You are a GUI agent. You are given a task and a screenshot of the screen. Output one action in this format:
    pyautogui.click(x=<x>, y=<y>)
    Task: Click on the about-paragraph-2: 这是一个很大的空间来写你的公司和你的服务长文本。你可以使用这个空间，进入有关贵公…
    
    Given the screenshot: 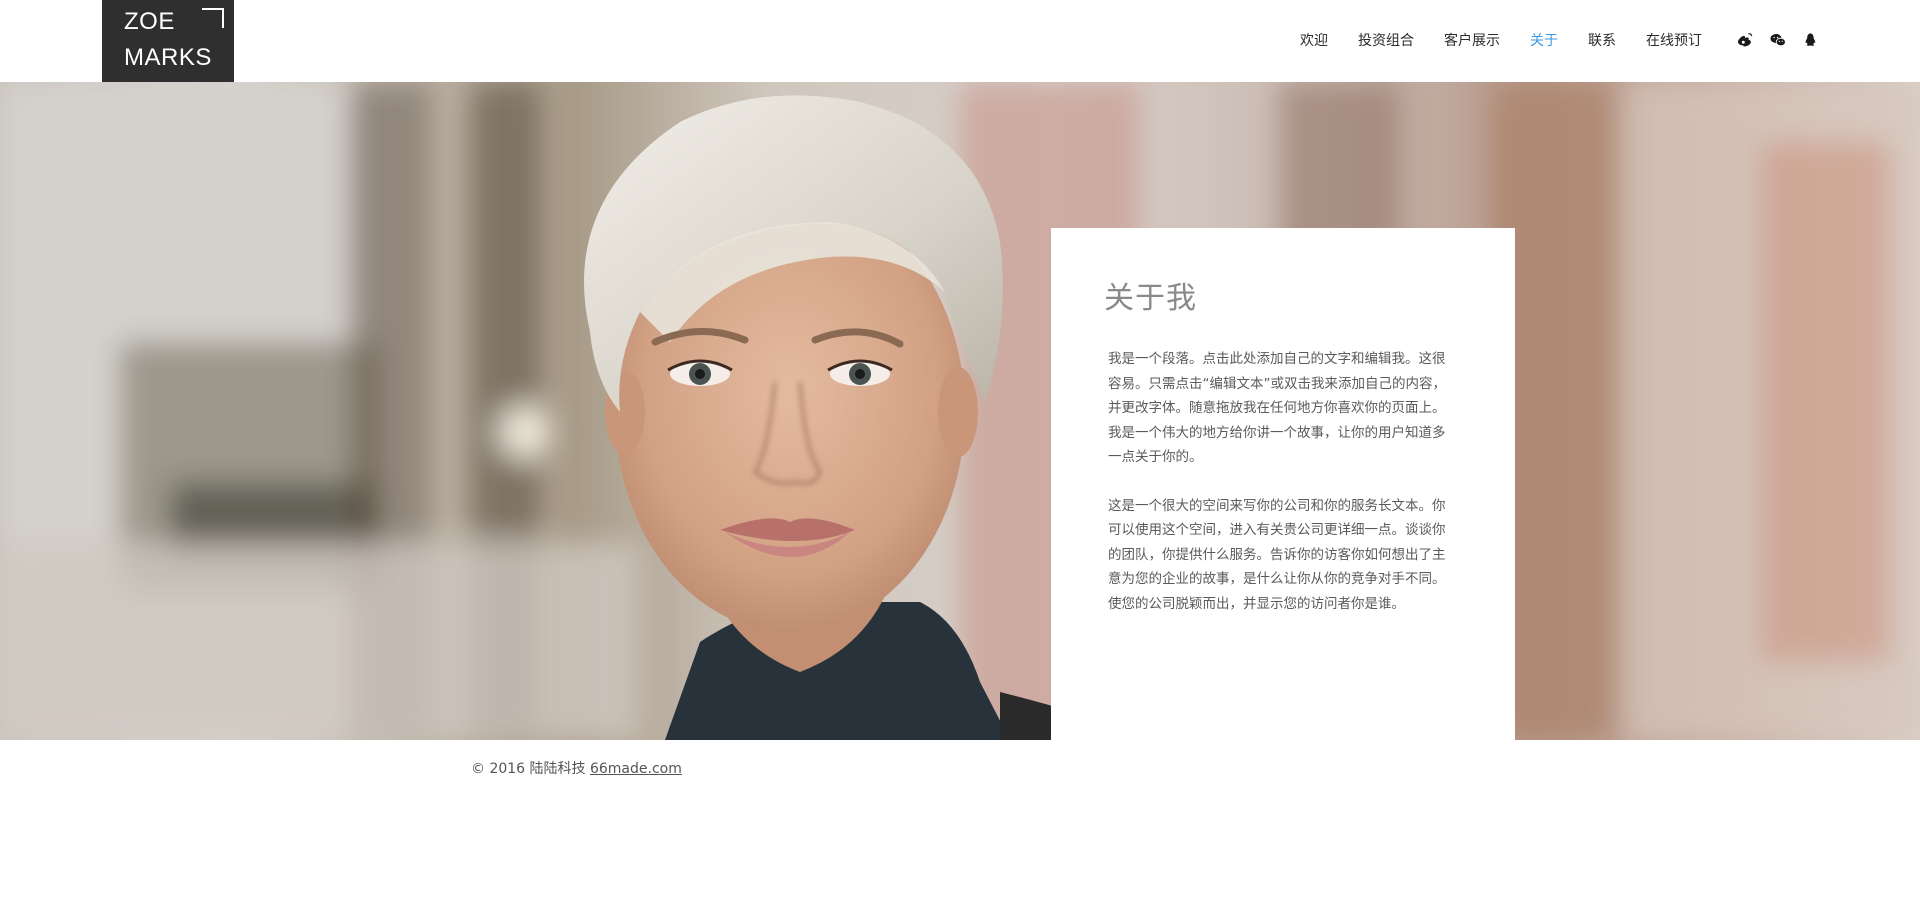 What is the action you would take?
    pyautogui.click(x=1277, y=554)
    